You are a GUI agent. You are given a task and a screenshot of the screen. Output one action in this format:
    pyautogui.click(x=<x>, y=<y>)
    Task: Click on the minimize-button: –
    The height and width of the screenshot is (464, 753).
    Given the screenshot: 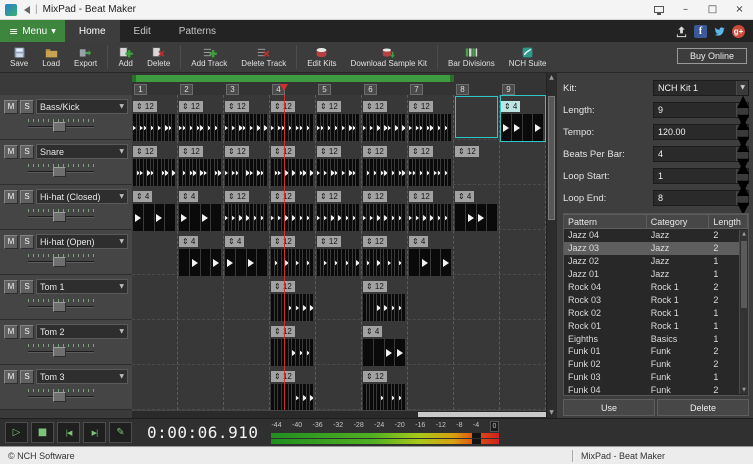 What is the action you would take?
    pyautogui.click(x=685, y=9)
    